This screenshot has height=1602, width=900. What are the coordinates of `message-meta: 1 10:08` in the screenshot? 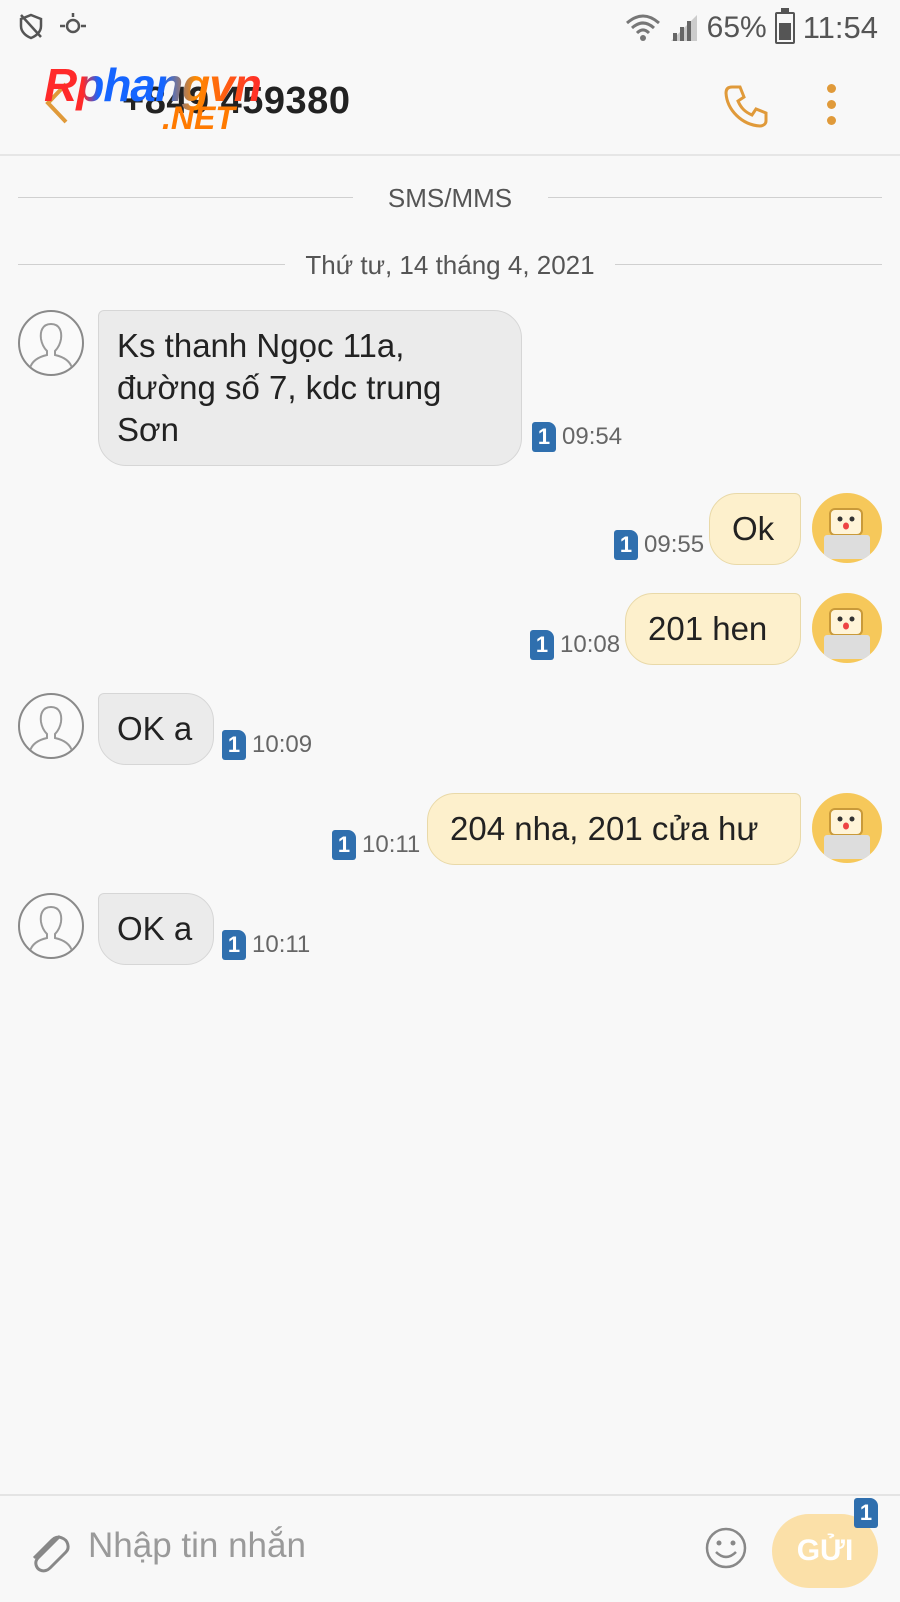 It's located at (575, 645).